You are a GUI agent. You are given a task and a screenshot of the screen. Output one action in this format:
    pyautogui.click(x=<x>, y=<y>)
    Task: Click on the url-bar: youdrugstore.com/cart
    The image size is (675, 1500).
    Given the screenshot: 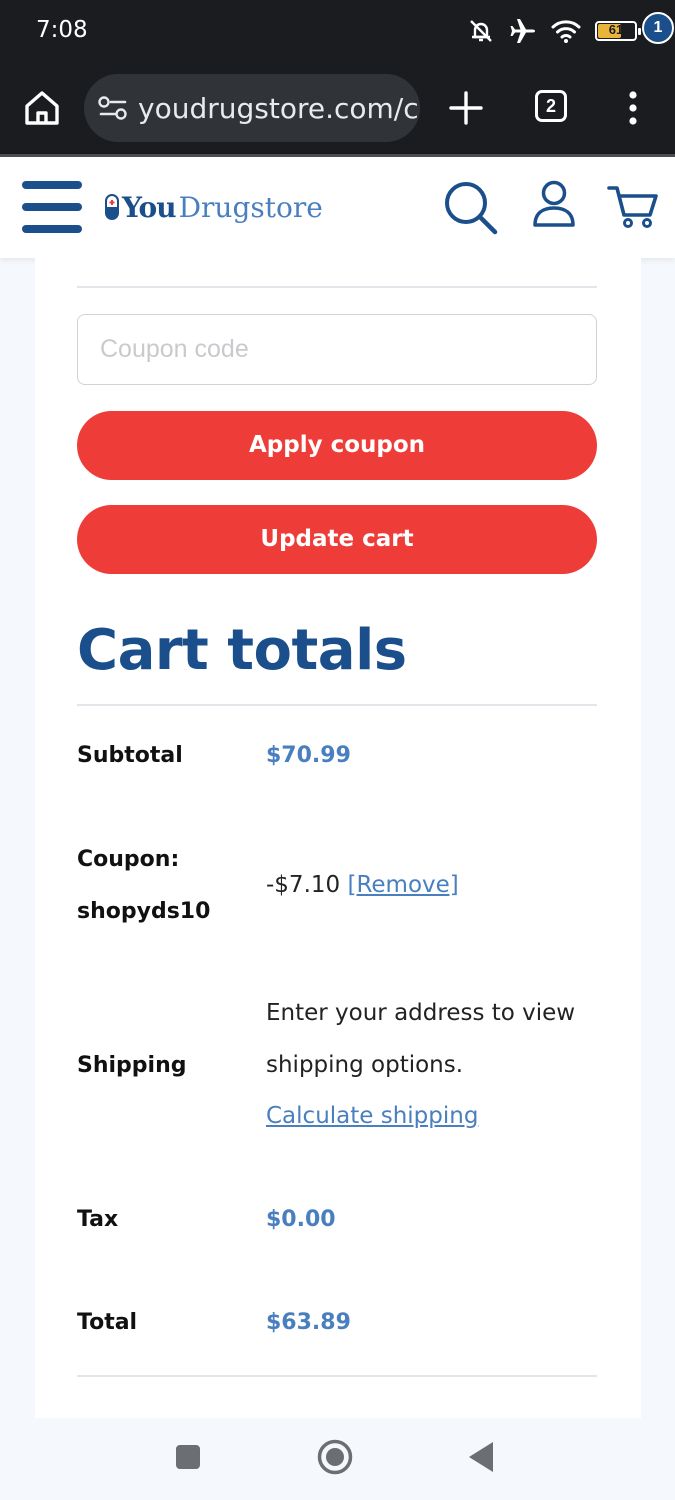 What is the action you would take?
    pyautogui.click(x=252, y=108)
    